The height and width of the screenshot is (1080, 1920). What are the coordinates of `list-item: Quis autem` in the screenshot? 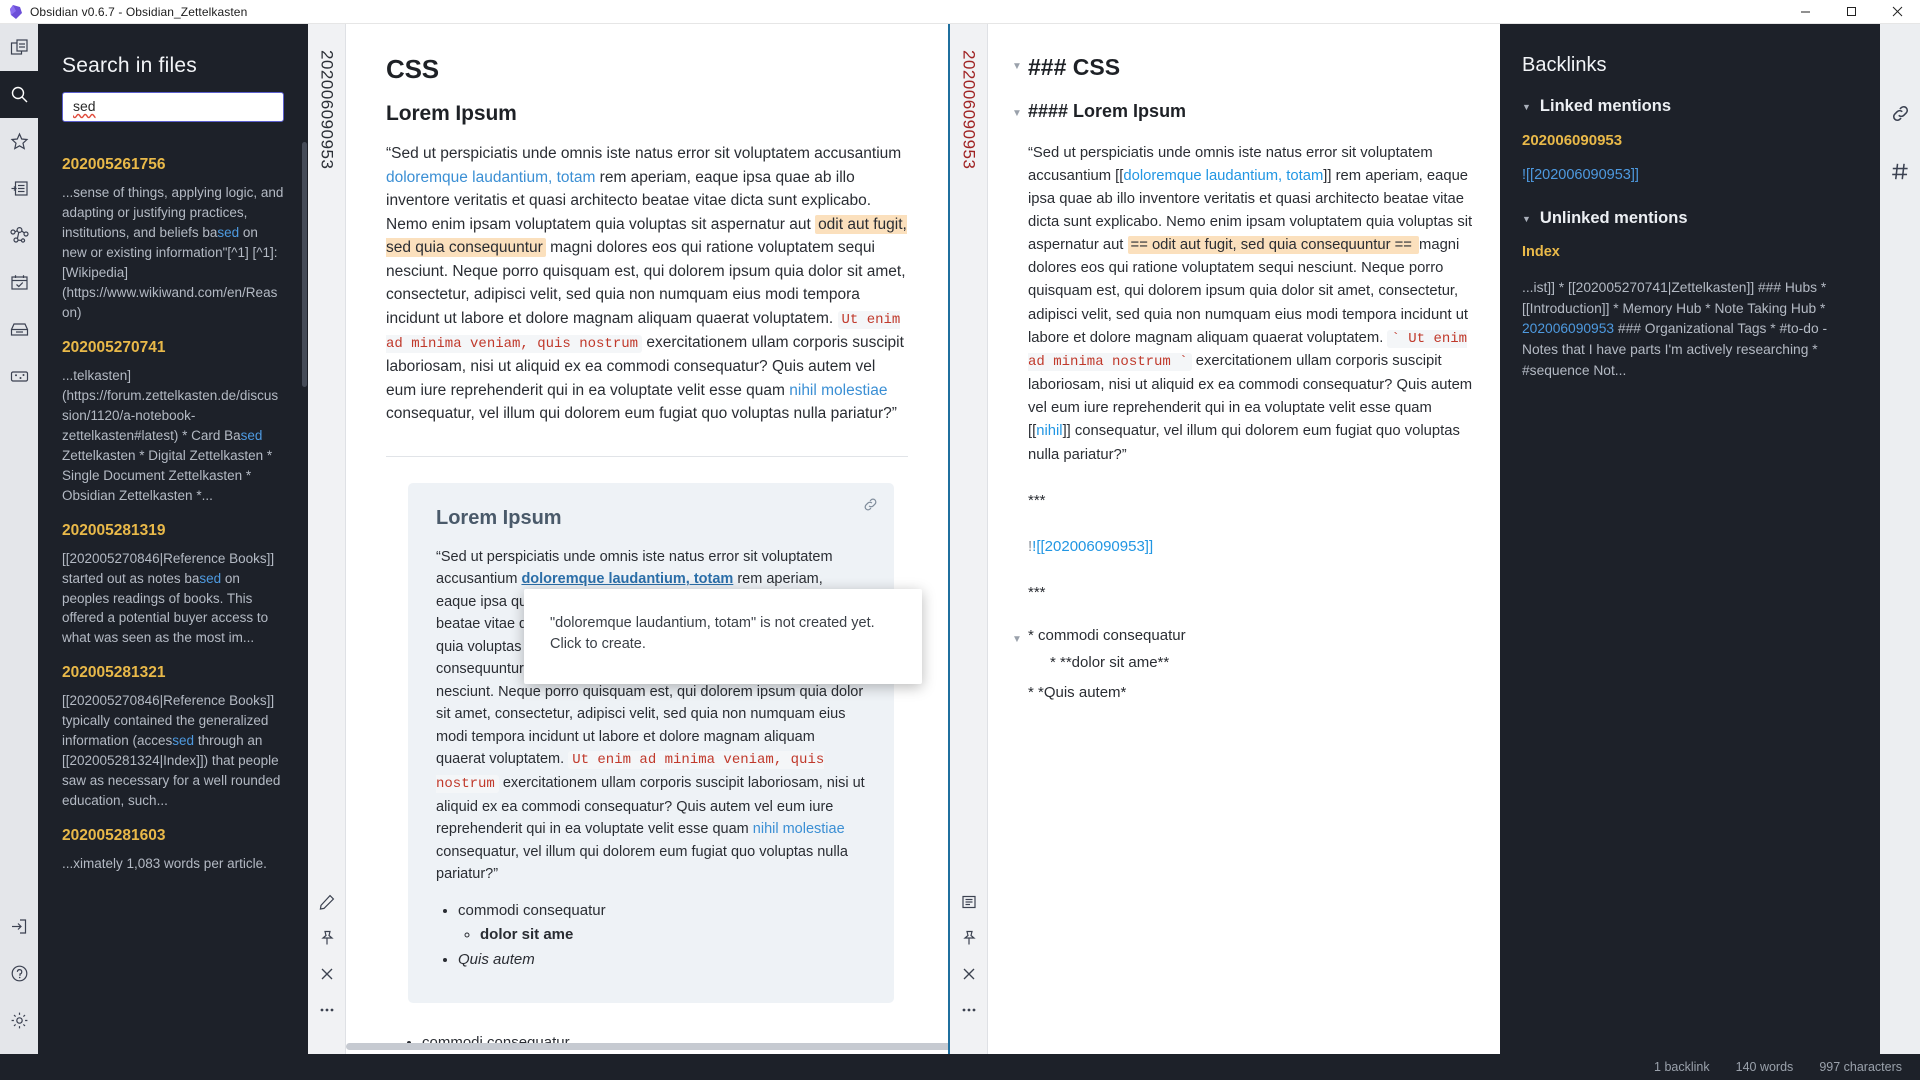 It's located at (662, 959).